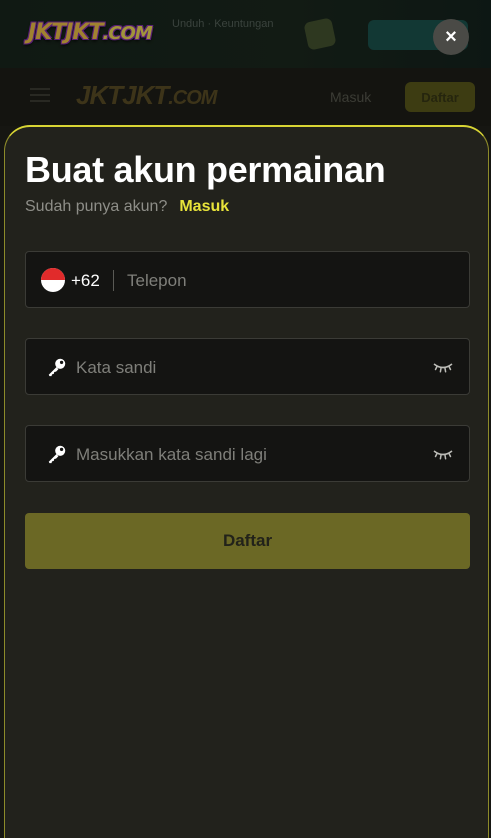  Describe the element at coordinates (157, 281) in the screenshot. I see `phone-input: Telepon` at that location.